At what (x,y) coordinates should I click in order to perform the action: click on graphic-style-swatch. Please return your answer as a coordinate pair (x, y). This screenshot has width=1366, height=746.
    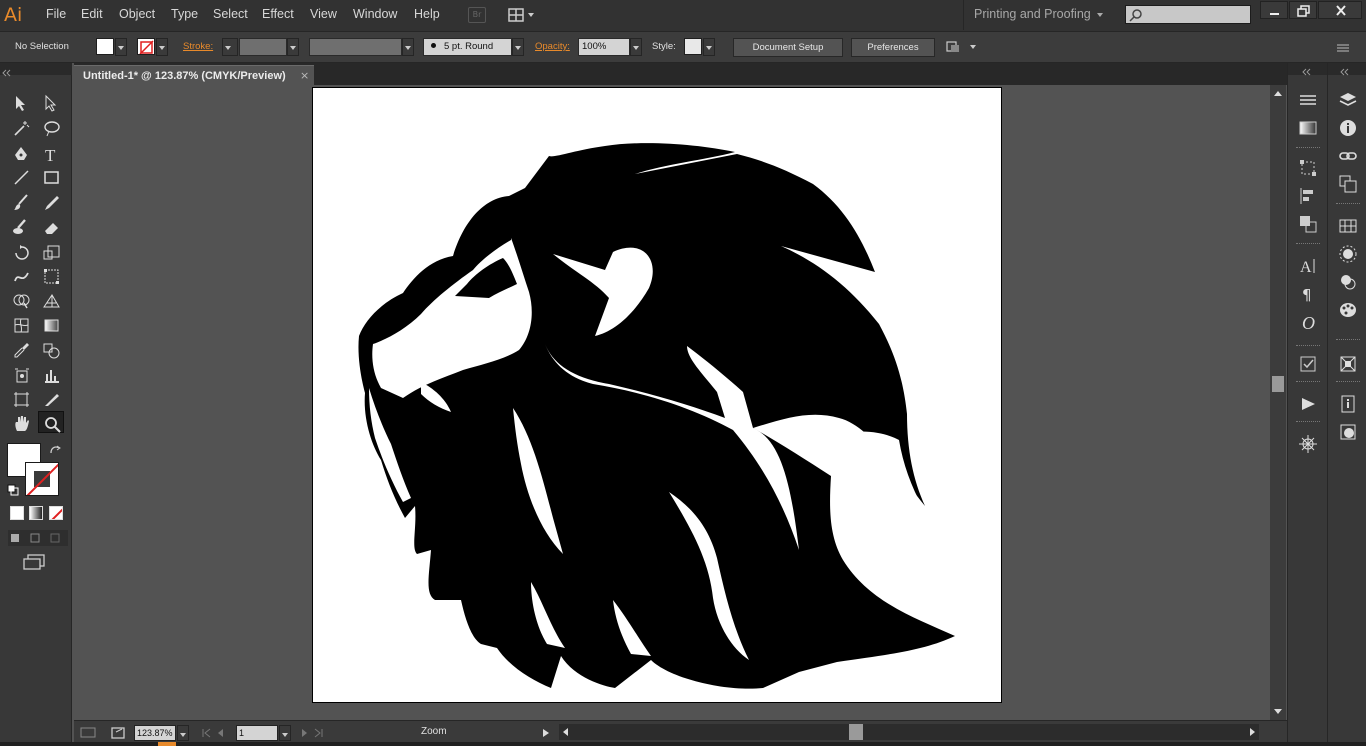
    Looking at the image, I should click on (693, 46).